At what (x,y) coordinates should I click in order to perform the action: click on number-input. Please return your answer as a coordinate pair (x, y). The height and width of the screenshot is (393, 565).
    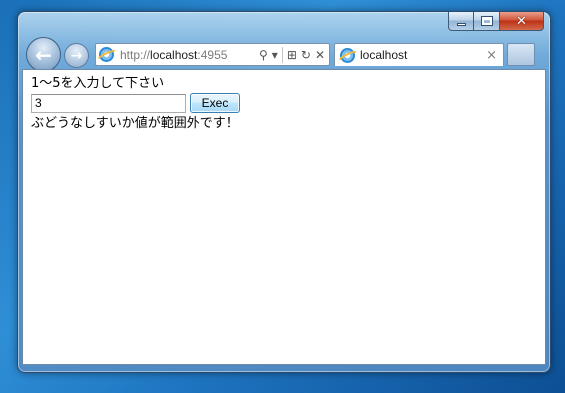
    Looking at the image, I should click on (108, 103).